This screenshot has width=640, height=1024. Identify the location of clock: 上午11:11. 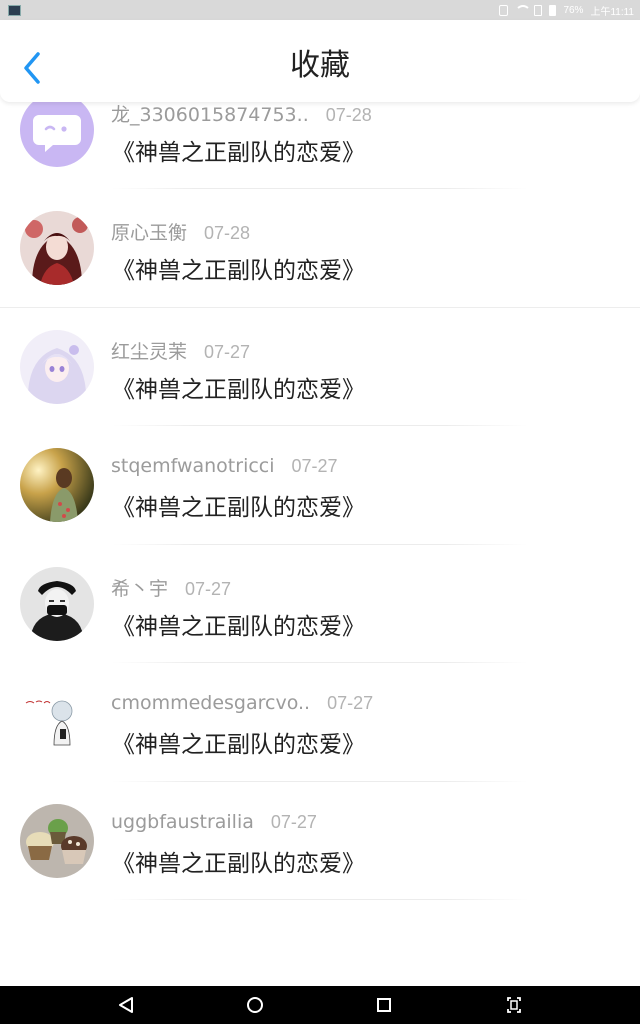
(612, 12).